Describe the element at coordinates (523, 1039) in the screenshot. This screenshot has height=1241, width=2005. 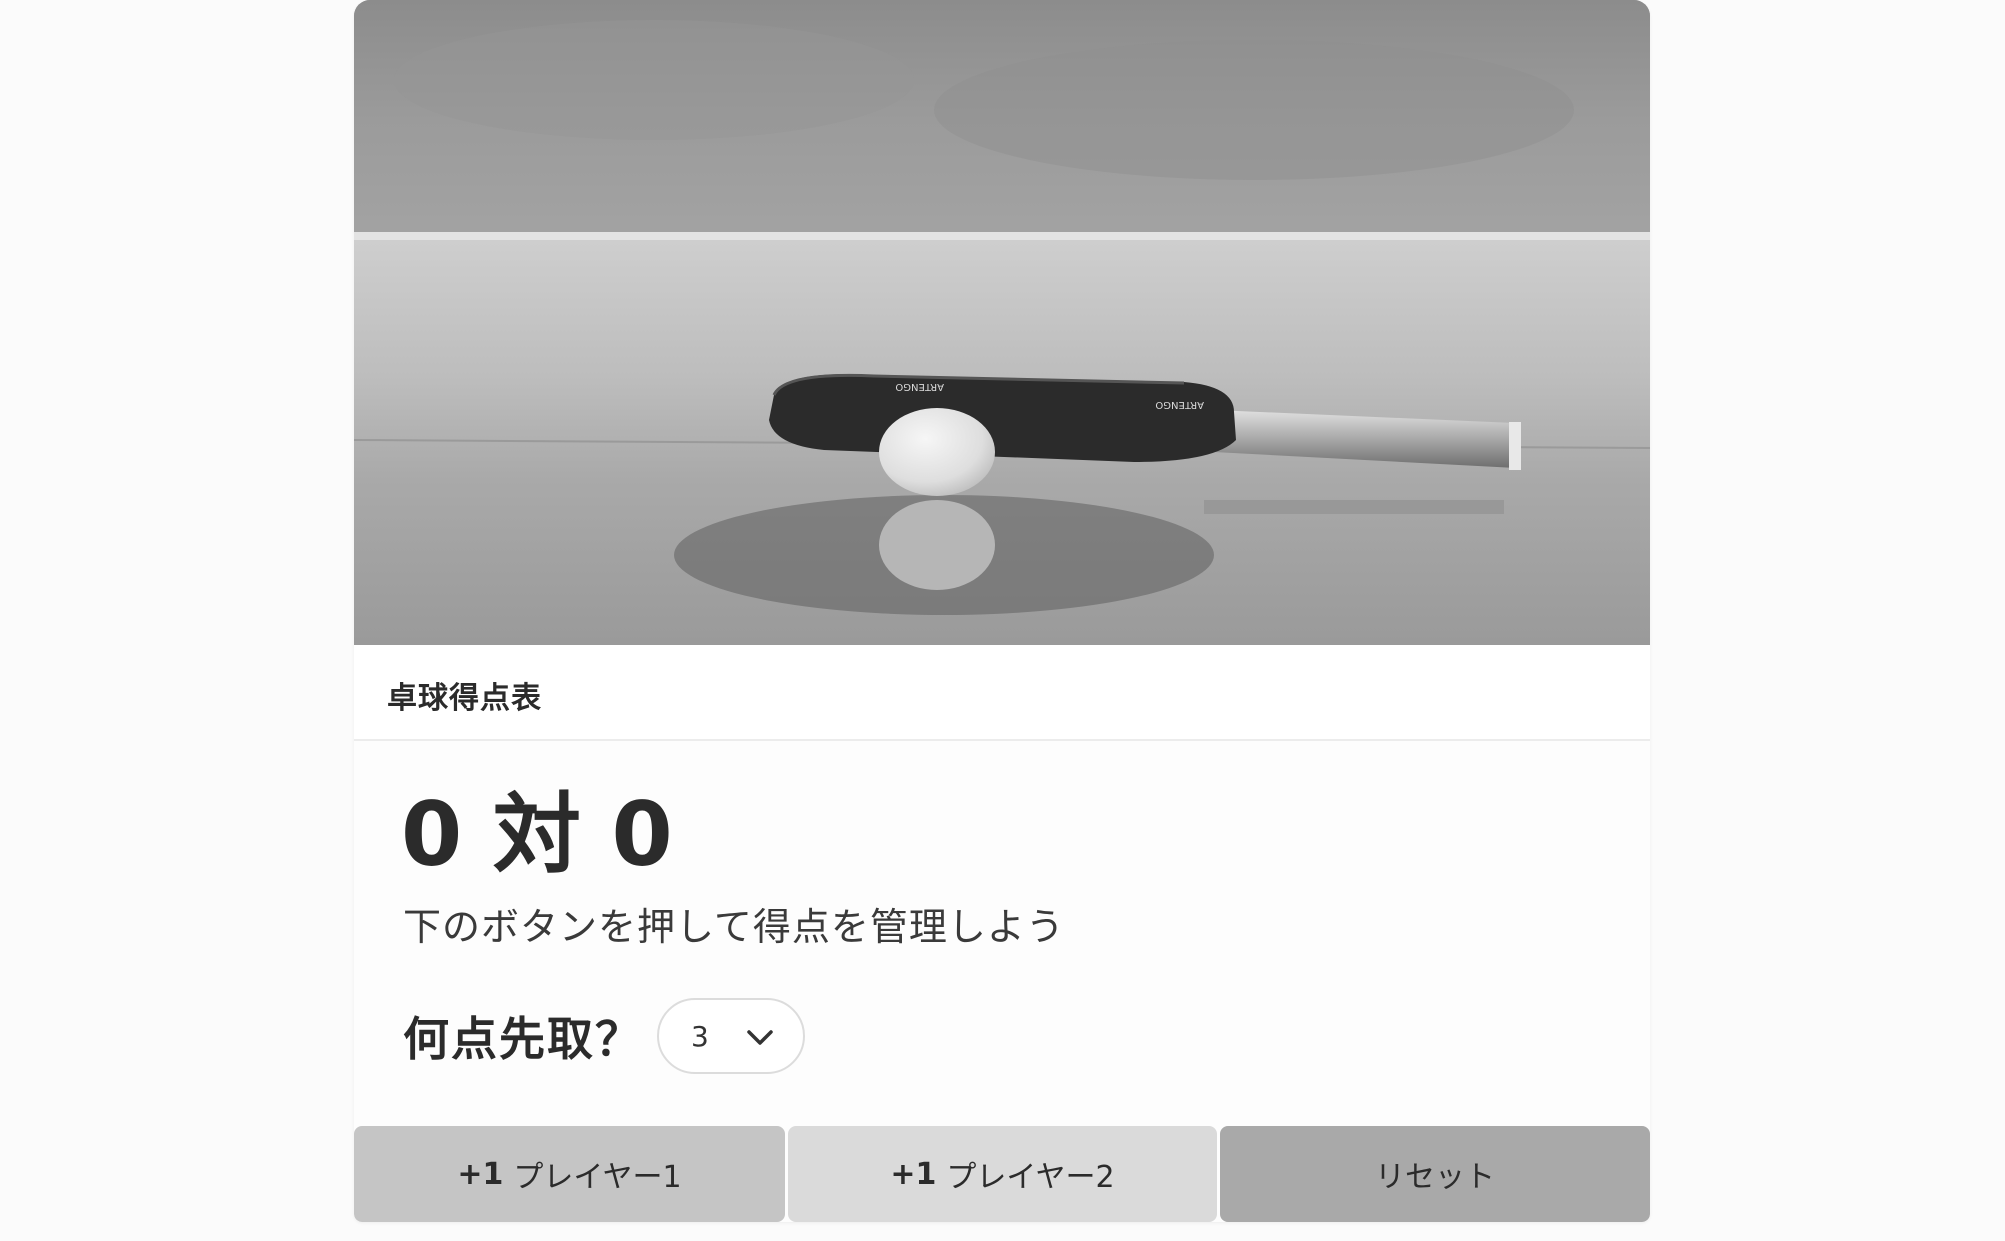
I see `goal-label: 何点先取？` at that location.